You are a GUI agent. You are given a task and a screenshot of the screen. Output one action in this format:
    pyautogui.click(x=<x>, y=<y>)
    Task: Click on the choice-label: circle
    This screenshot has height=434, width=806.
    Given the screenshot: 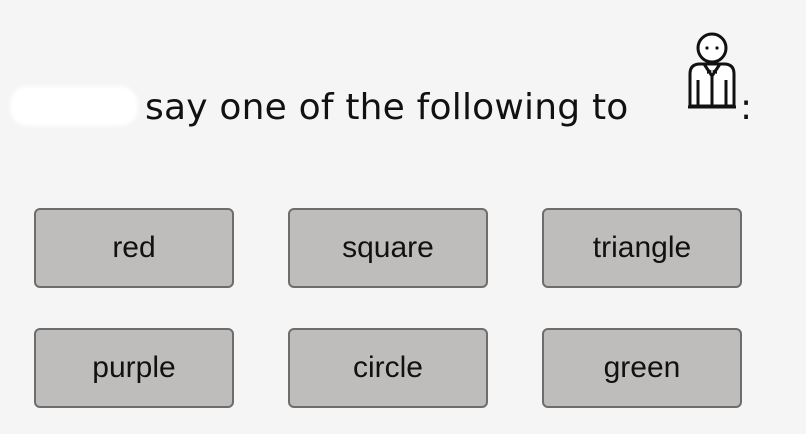 What is the action you would take?
    pyautogui.click(x=387, y=367)
    